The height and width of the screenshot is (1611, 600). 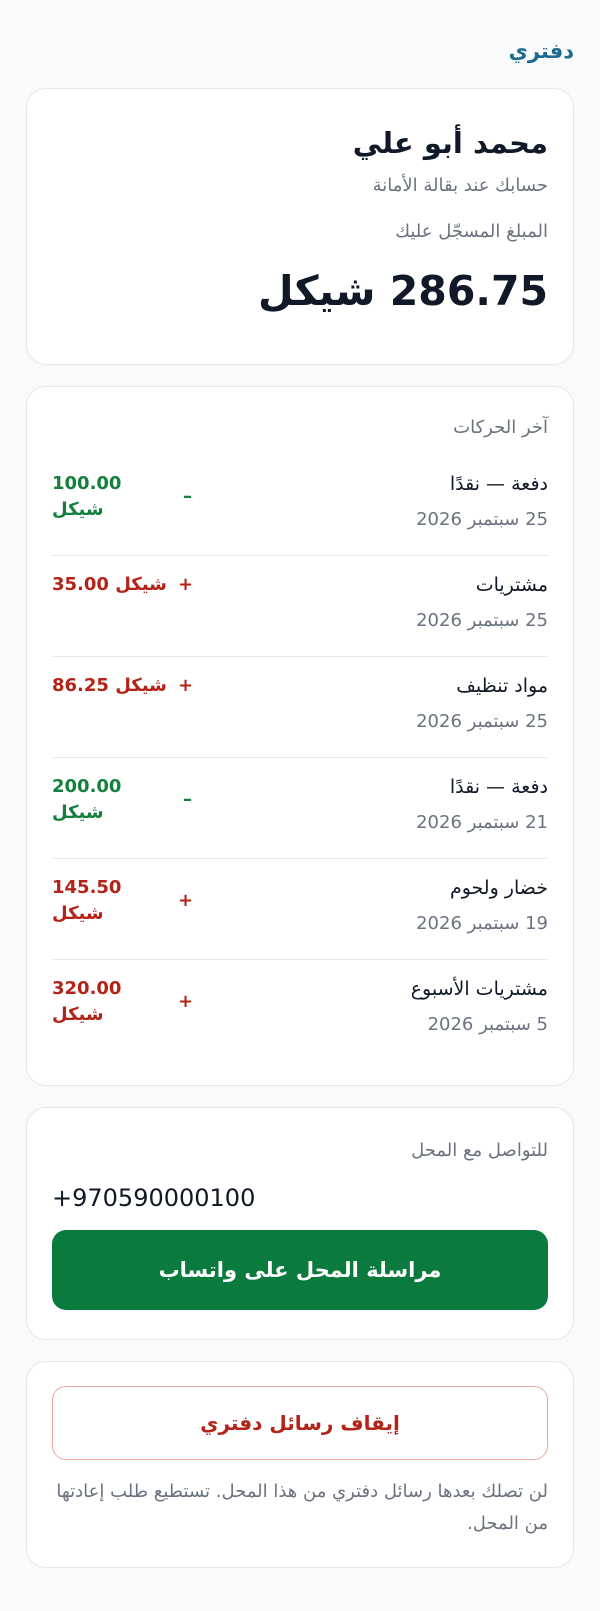 What do you see at coordinates (87, 1001) in the screenshot?
I see `transaction-amount-value: 320.00 شيكل` at bounding box center [87, 1001].